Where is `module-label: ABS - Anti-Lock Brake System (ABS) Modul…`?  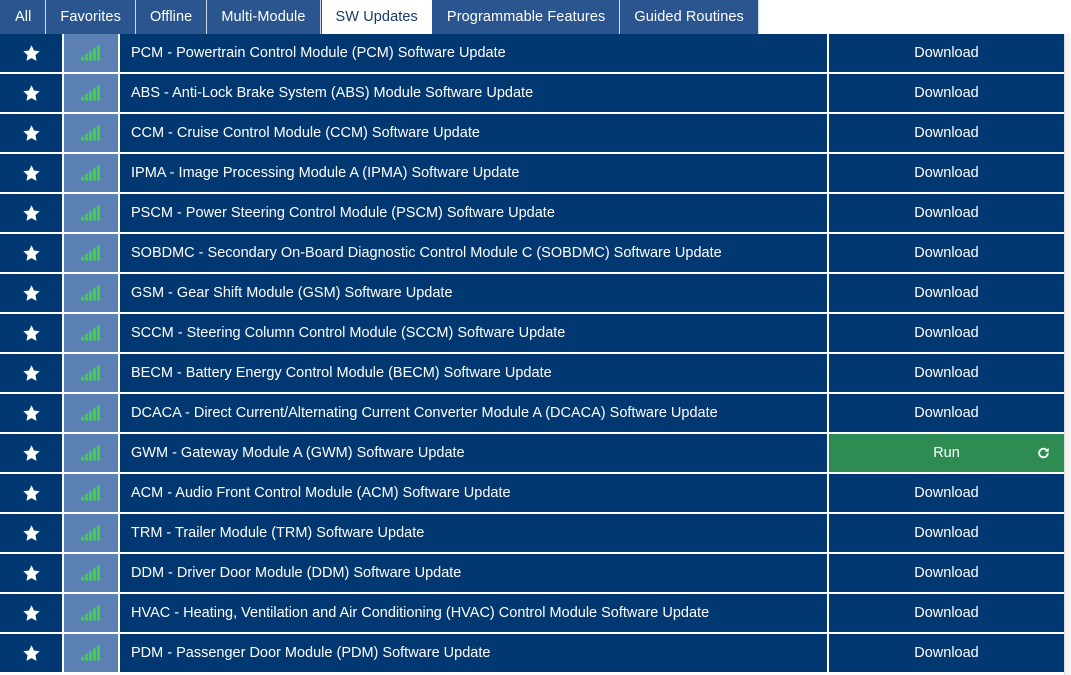
module-label: ABS - Anti-Lock Brake System (ABS) Modul… is located at coordinates (473, 93).